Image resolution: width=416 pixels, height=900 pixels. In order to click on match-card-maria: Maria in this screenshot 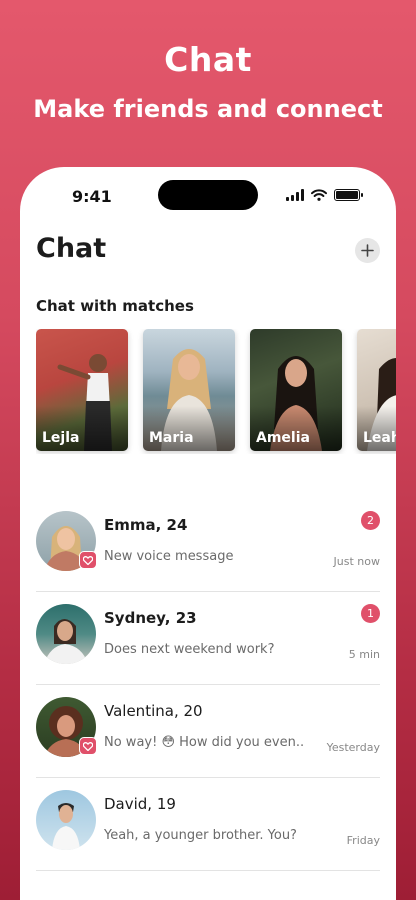, I will do `click(189, 390)`.